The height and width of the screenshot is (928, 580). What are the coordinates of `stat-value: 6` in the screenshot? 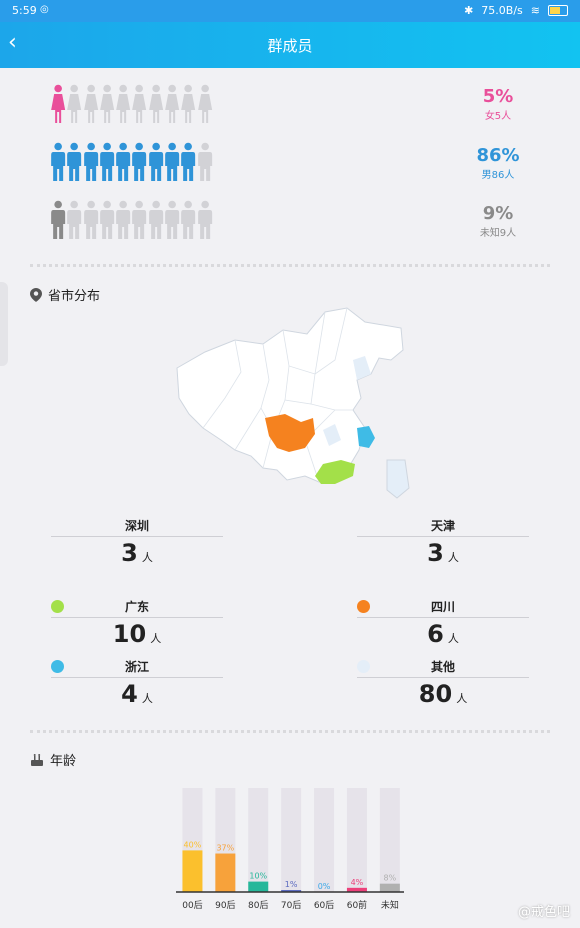 It's located at (435, 634).